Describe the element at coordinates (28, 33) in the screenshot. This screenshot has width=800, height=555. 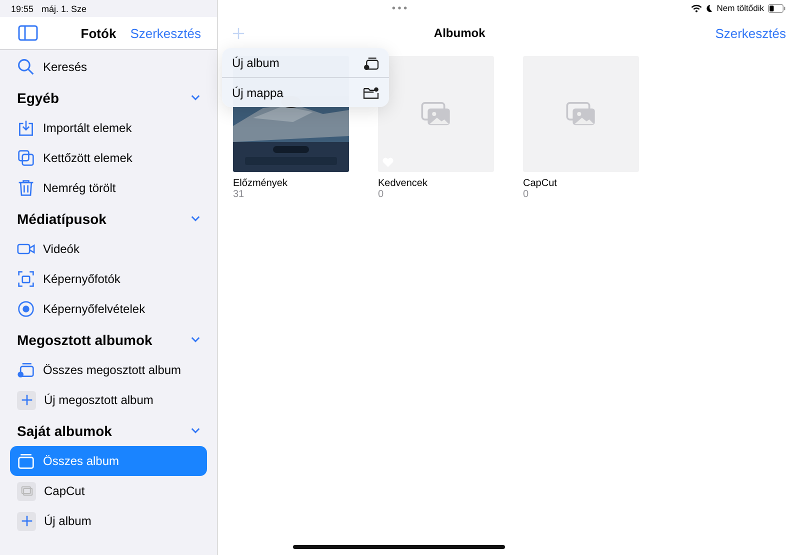
I see `sidebar-toggle-icon` at that location.